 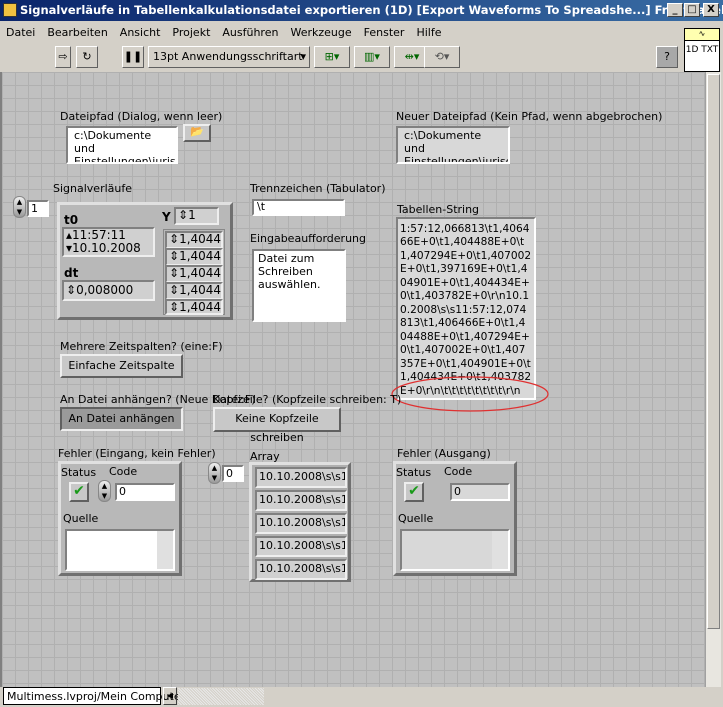 I want to click on align-objects-icon: ⊞▾, so click(x=332, y=57).